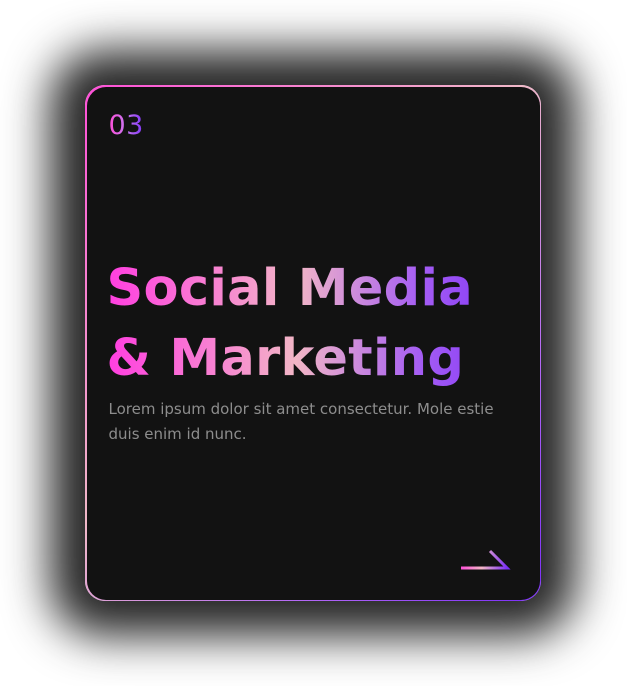  I want to click on arrow-right-icon, so click(485, 558).